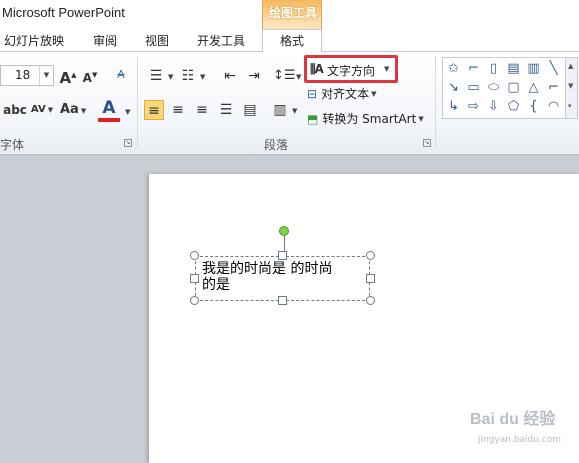  I want to click on decrease-indent-icon: ⇤, so click(230, 76).